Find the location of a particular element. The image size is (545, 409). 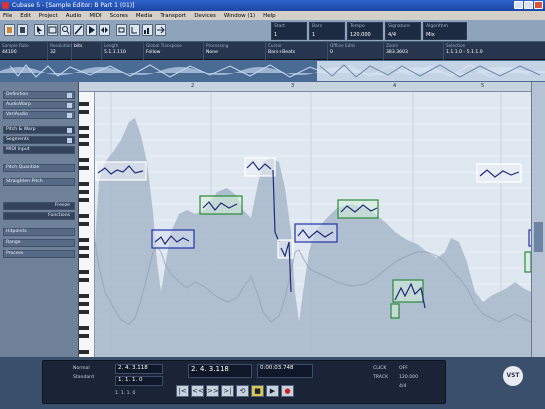

info-offline-edits: Offline Edits 0 is located at coordinates (356, 51).